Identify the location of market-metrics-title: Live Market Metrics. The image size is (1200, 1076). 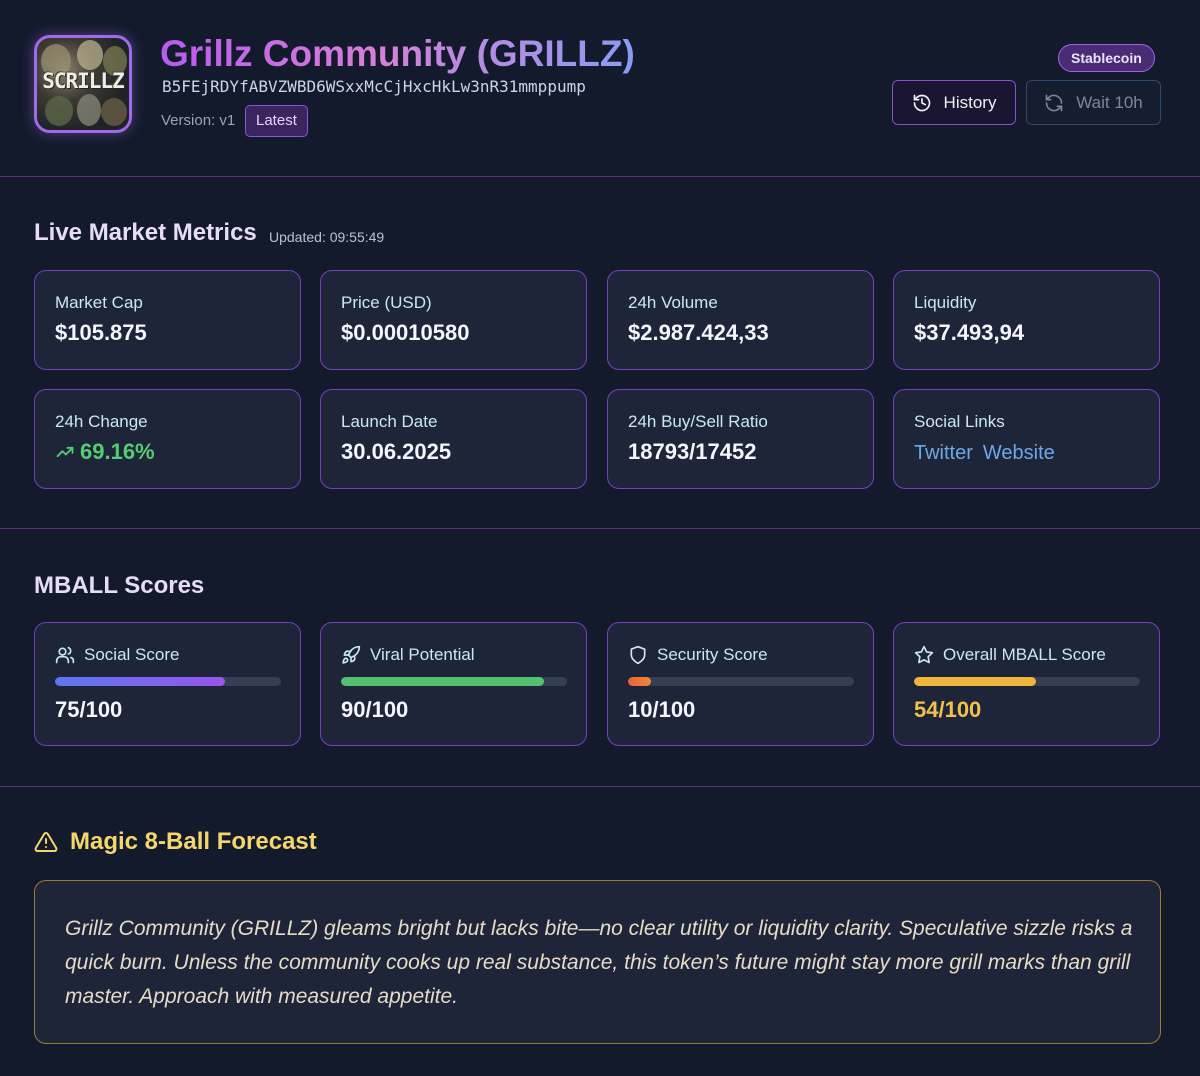
(145, 232).